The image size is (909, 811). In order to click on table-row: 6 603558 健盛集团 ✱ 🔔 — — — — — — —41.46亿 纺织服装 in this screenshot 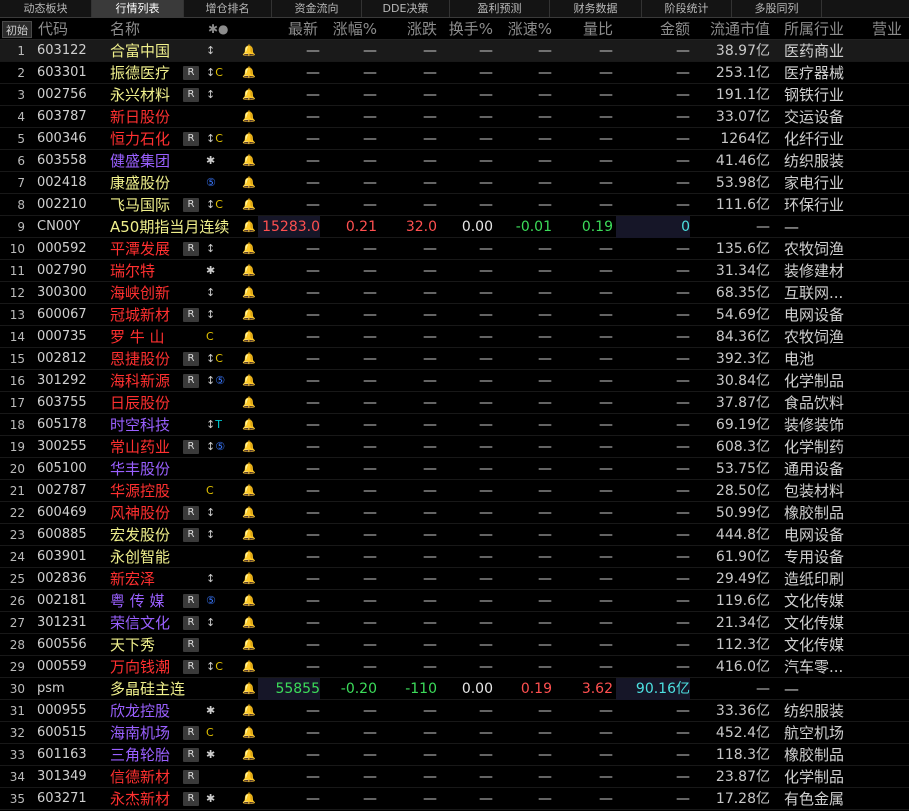, I will do `click(454, 161)`.